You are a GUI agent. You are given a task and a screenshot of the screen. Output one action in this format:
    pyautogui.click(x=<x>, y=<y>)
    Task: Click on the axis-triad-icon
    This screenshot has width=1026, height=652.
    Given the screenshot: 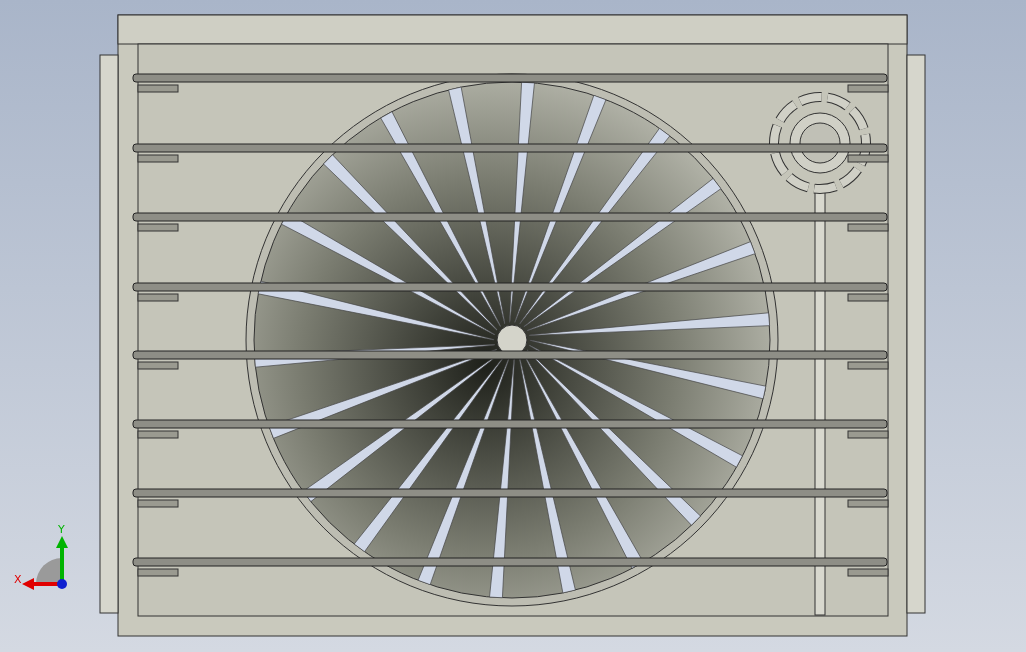 What is the action you would take?
    pyautogui.click(x=45, y=563)
    